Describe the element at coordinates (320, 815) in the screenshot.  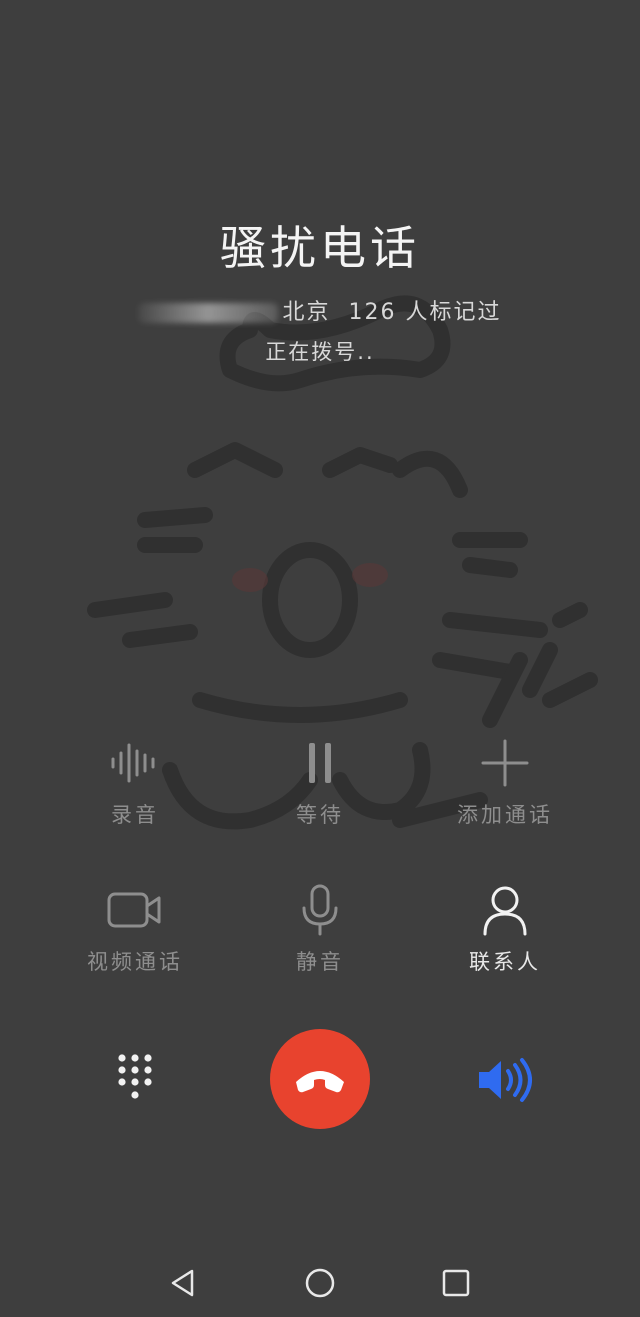
I see `hold-label: 等待` at that location.